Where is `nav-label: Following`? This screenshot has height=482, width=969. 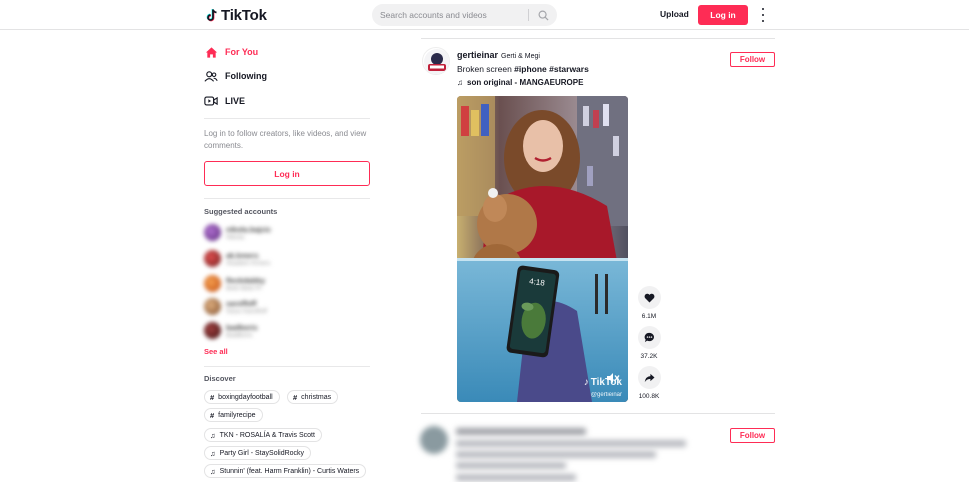
nav-label: Following is located at coordinates (246, 76).